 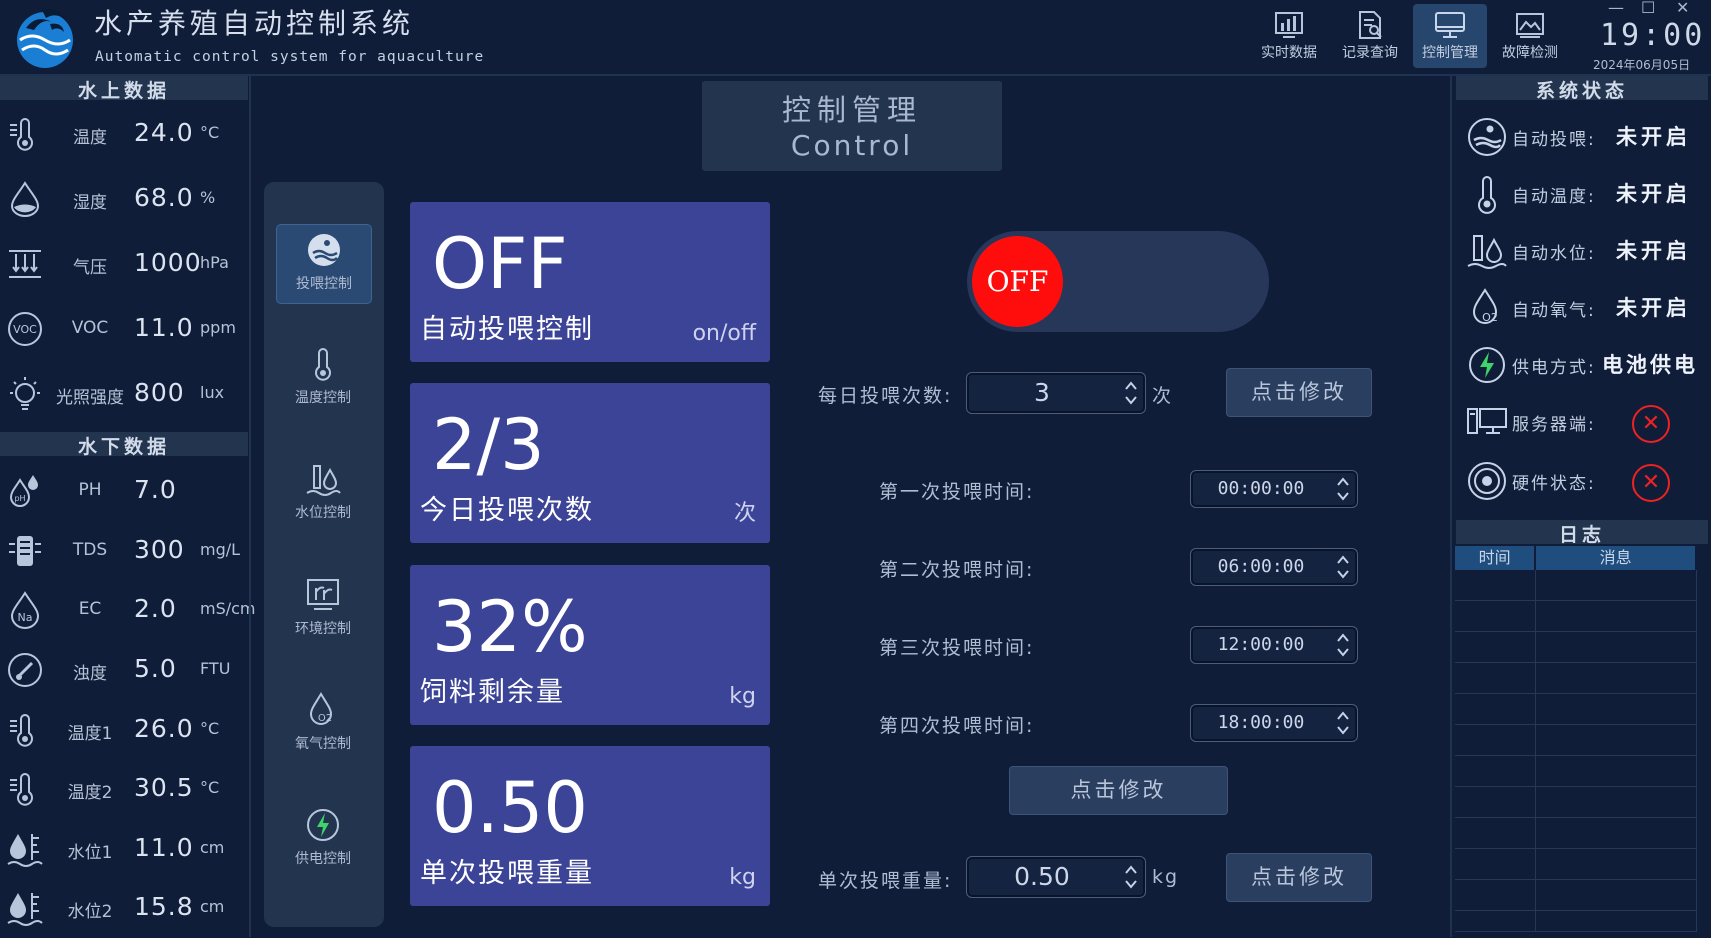 What do you see at coordinates (590, 463) in the screenshot?
I see `card-today-feed-count: 2/3 今日投喂次数 次` at bounding box center [590, 463].